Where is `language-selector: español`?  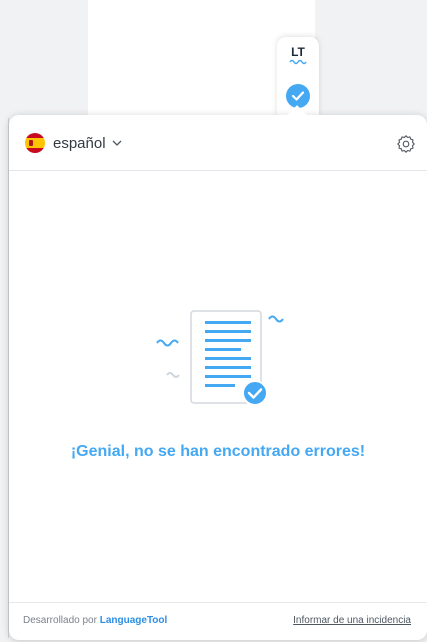 language-selector: español is located at coordinates (73, 143).